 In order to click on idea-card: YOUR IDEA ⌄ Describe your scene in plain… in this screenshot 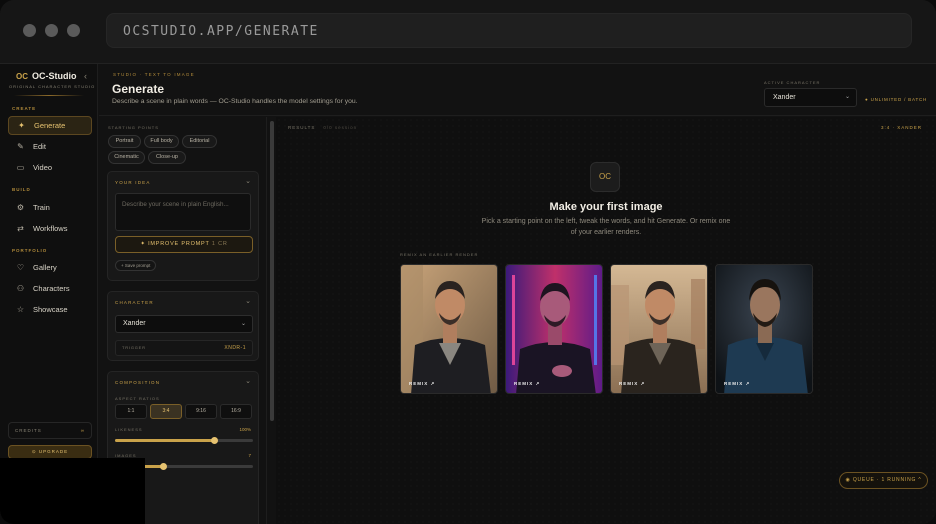, I will do `click(183, 226)`.